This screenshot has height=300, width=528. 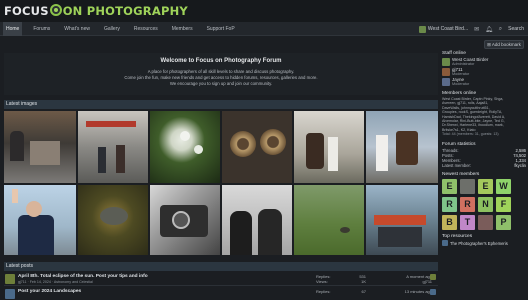 What do you see at coordinates (461, 175) in the screenshot?
I see `newest-members-title: Newest members` at bounding box center [461, 175].